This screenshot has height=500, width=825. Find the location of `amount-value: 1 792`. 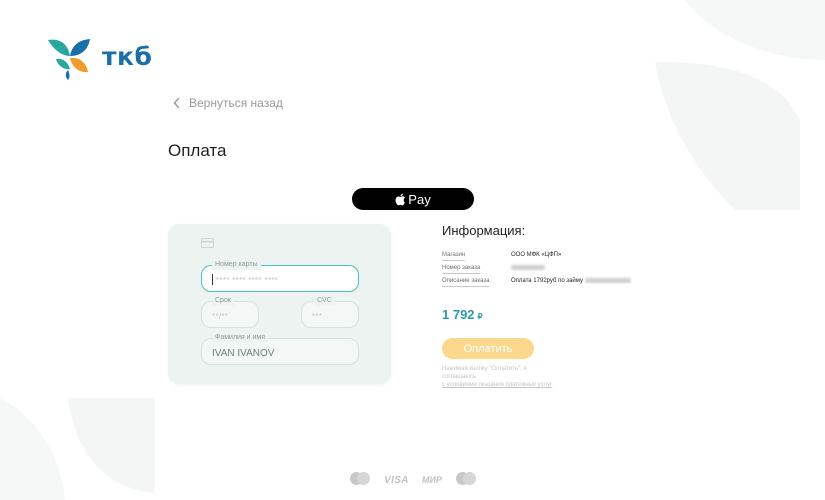

amount-value: 1 792 is located at coordinates (458, 314).